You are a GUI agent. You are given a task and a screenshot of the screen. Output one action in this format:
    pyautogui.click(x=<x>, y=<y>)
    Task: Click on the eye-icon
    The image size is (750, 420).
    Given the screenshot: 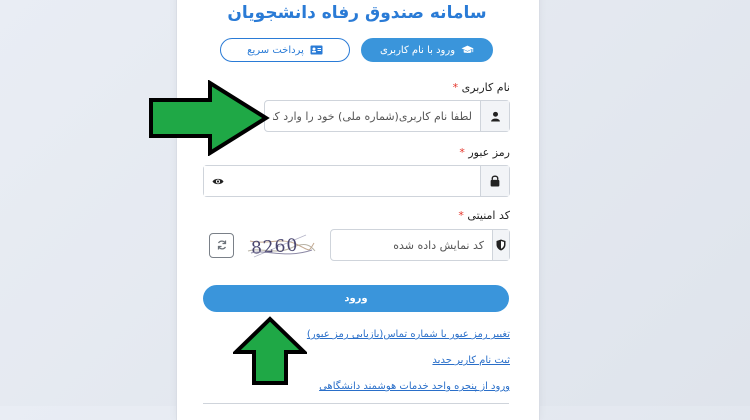 What is the action you would take?
    pyautogui.click(x=218, y=181)
    